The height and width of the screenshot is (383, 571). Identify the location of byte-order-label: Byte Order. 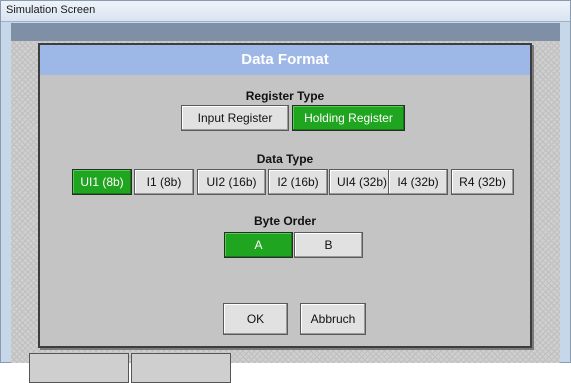
(285, 221).